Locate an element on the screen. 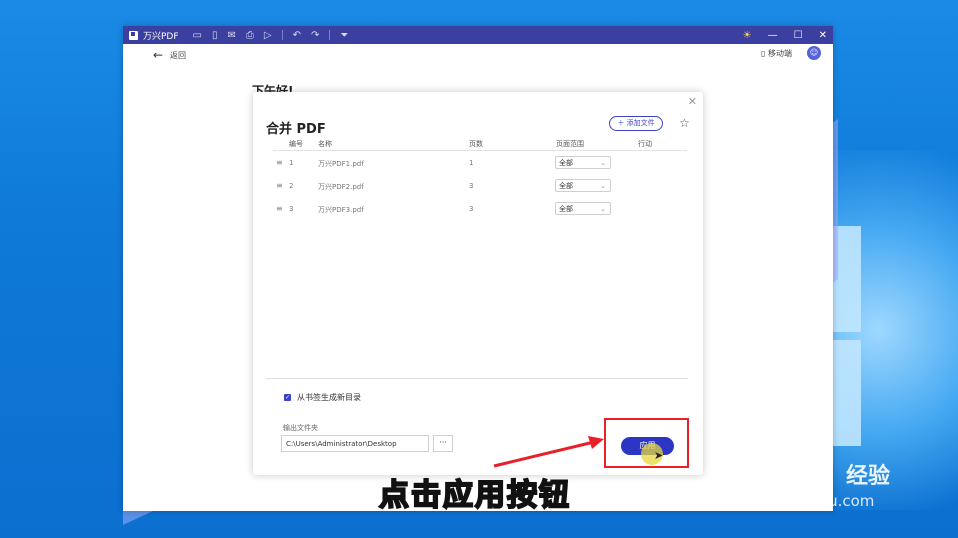 Image resolution: width=958 pixels, height=538 pixels. mobile-button: ▯ 移动端 is located at coordinates (776, 53).